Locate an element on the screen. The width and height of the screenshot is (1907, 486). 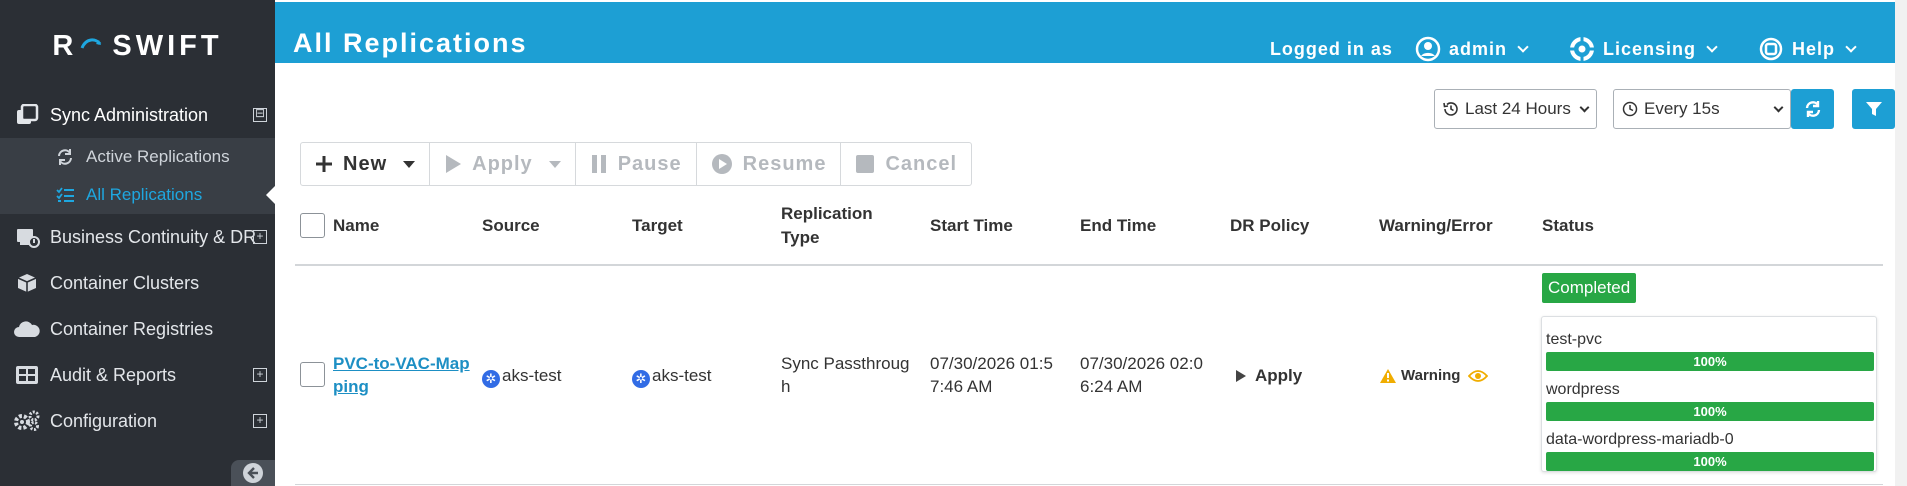
sidebar-item-label: Container Clusters is located at coordinates (125, 282).